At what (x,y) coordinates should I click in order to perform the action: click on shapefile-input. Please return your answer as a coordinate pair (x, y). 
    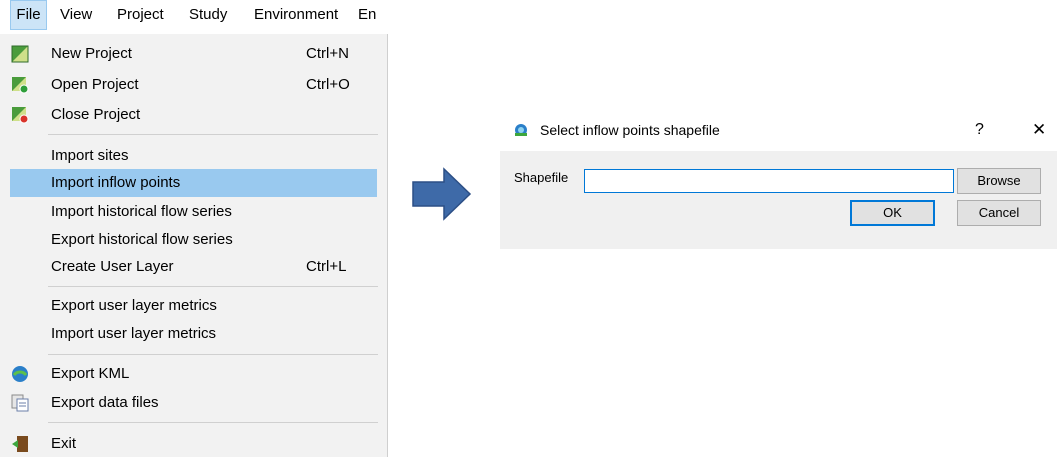
    Looking at the image, I should click on (769, 181).